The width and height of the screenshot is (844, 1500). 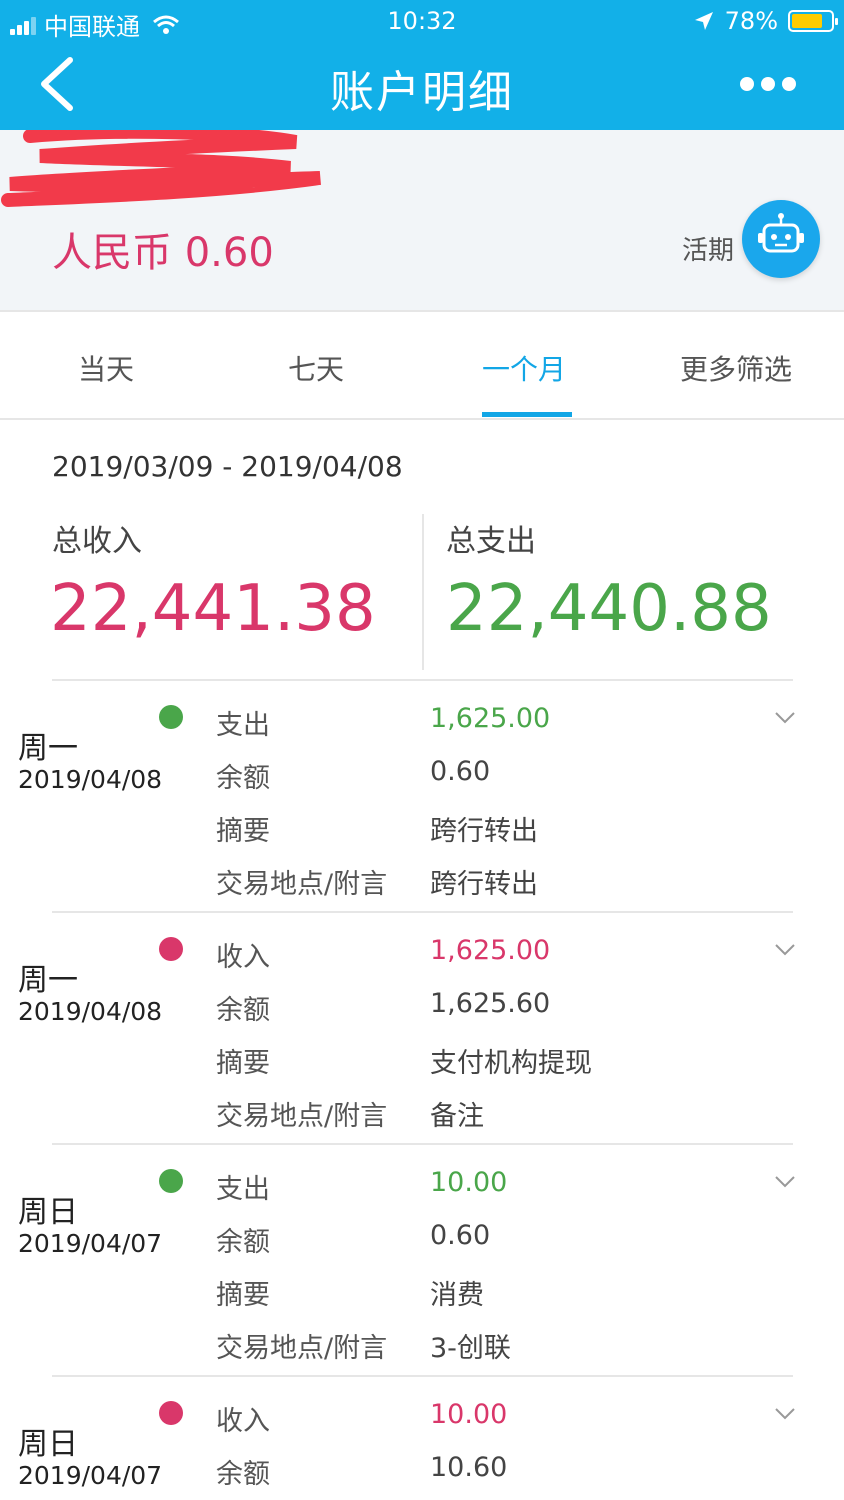 What do you see at coordinates (457, 1116) in the screenshot?
I see `txn-location: 备注` at bounding box center [457, 1116].